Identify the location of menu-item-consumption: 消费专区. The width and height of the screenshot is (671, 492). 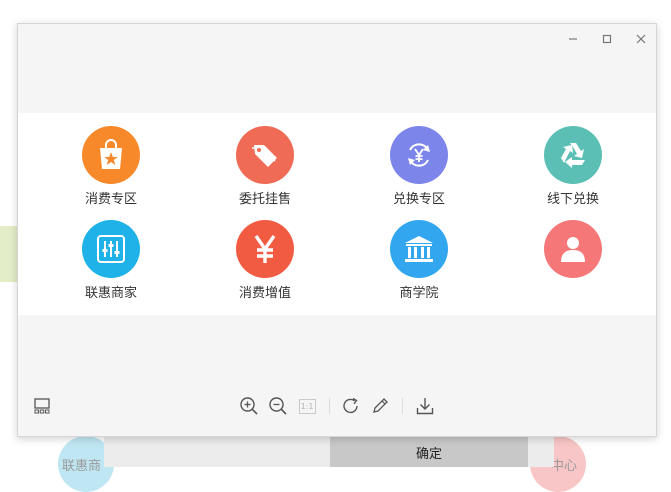
(111, 166).